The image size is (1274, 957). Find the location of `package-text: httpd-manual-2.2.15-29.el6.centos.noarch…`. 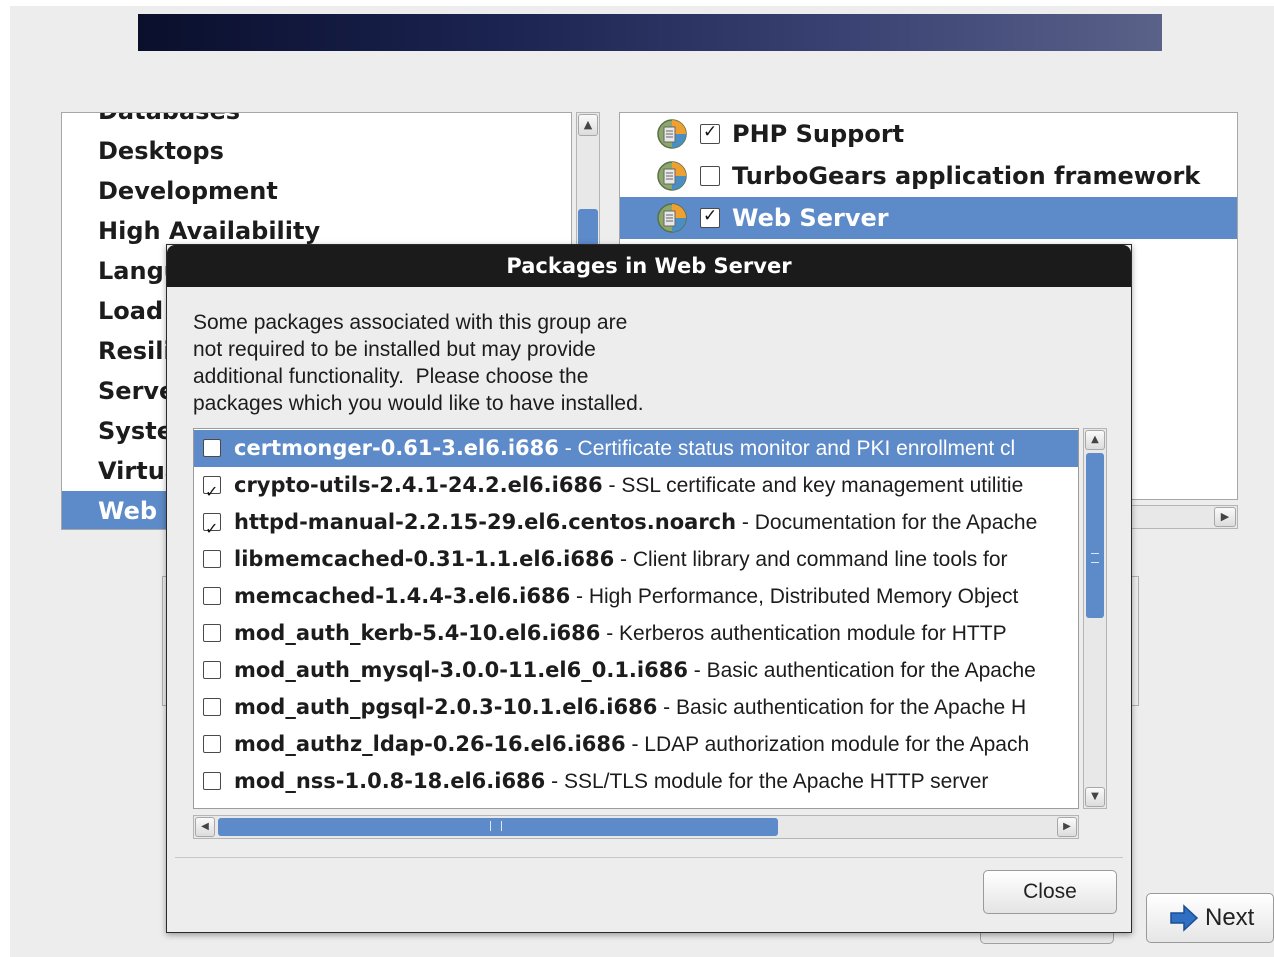

package-text: httpd-manual-2.2.15-29.el6.centos.noarch… is located at coordinates (635, 522).